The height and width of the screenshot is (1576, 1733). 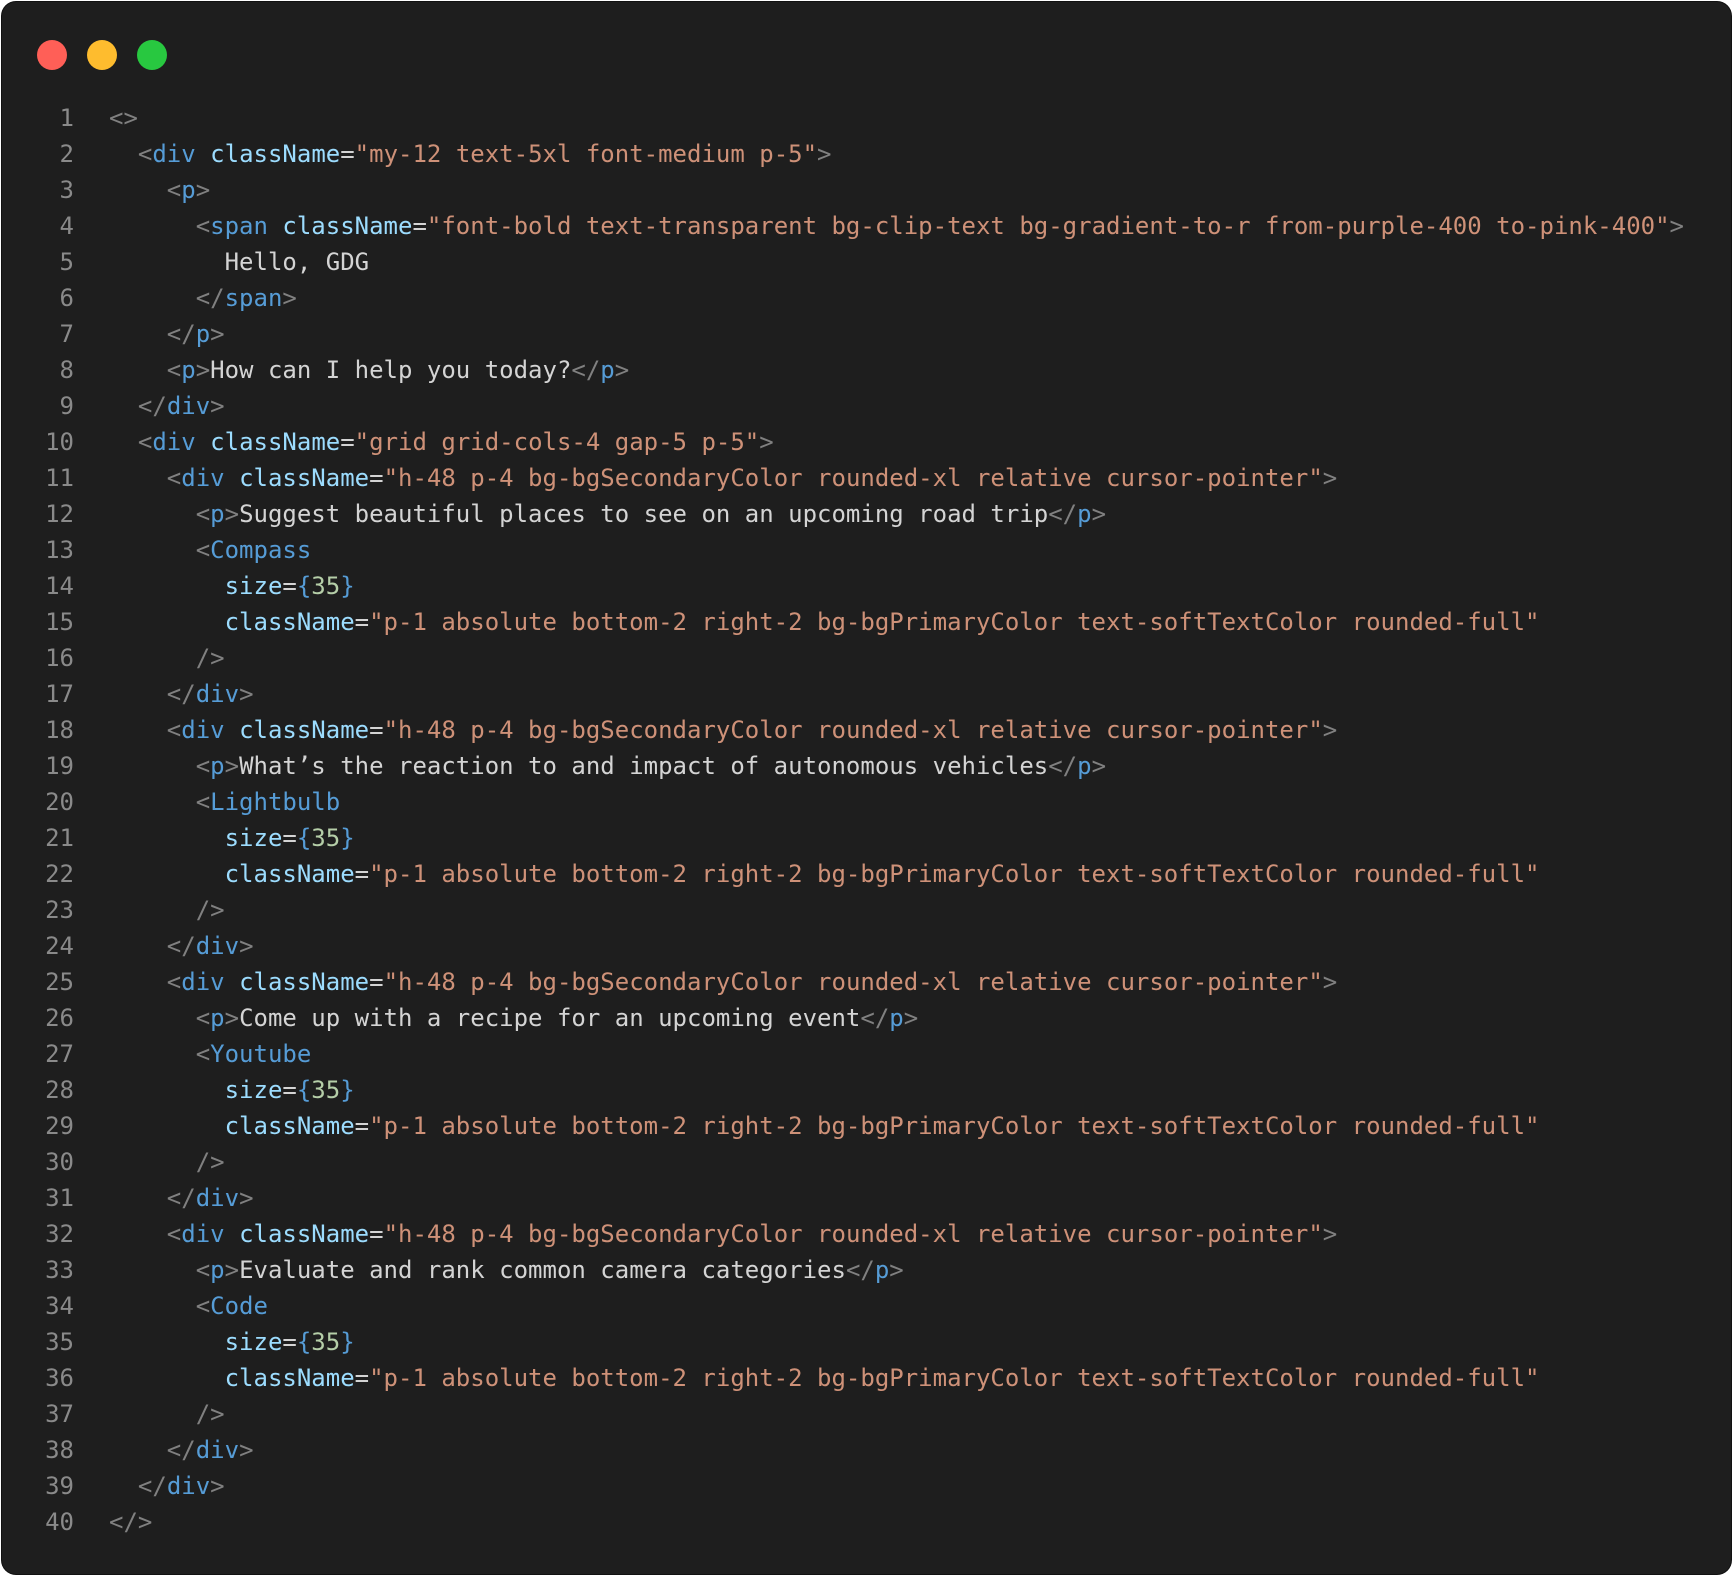 I want to click on code-line: 35 size={35}, so click(x=866, y=1342).